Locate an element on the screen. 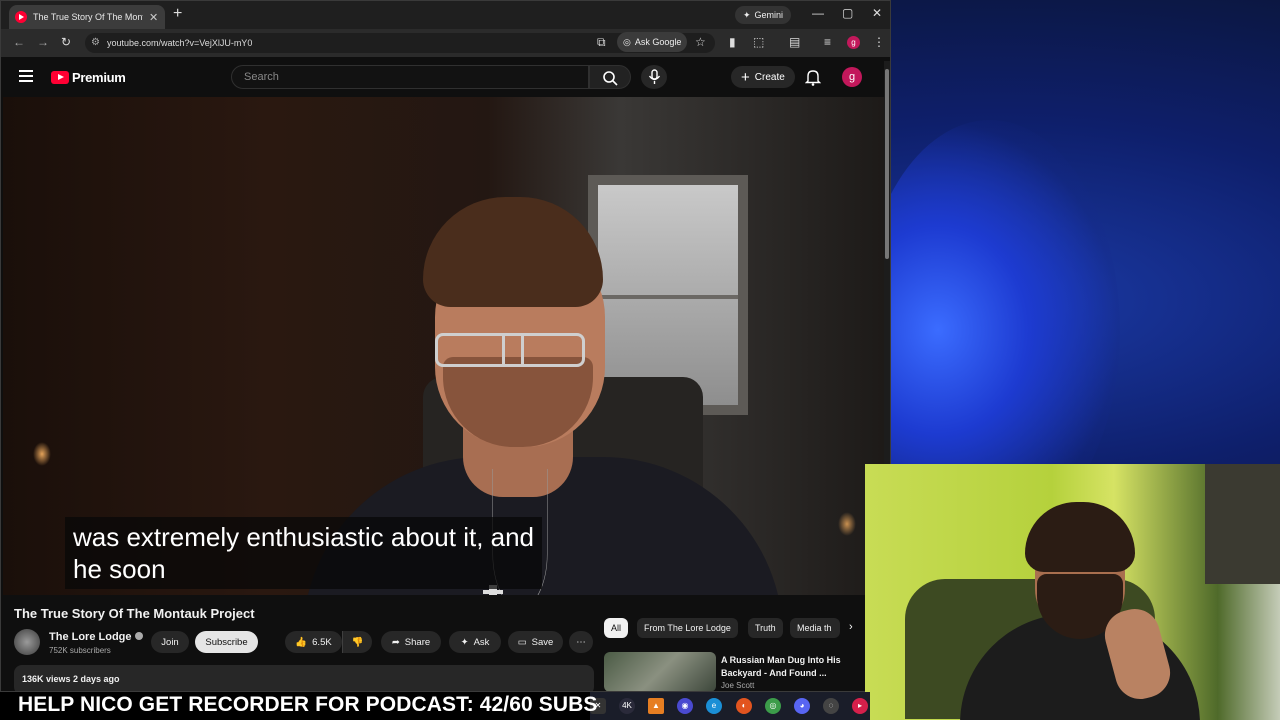  gemini-button: ✦ Gemini is located at coordinates (763, 15).